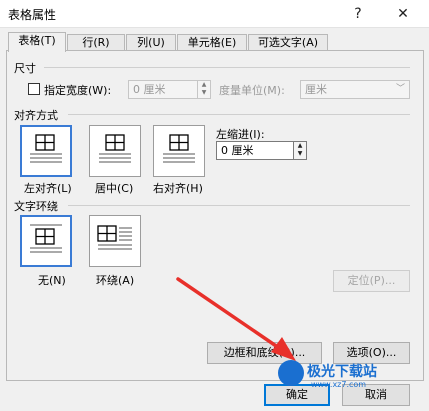  Describe the element at coordinates (52, 280) in the screenshot. I see `wrap-none-label: 无(N)` at that location.